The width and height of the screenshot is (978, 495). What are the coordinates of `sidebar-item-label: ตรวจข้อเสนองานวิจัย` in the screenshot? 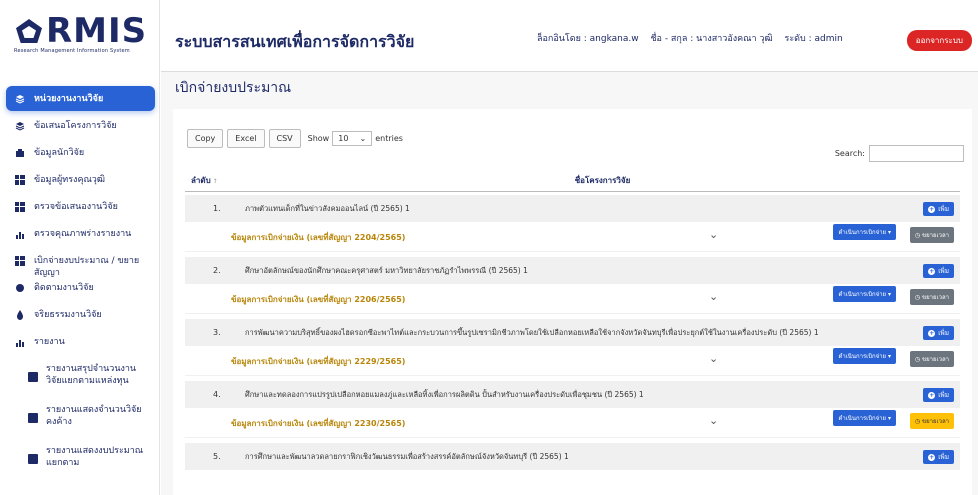 It's located at (76, 207).